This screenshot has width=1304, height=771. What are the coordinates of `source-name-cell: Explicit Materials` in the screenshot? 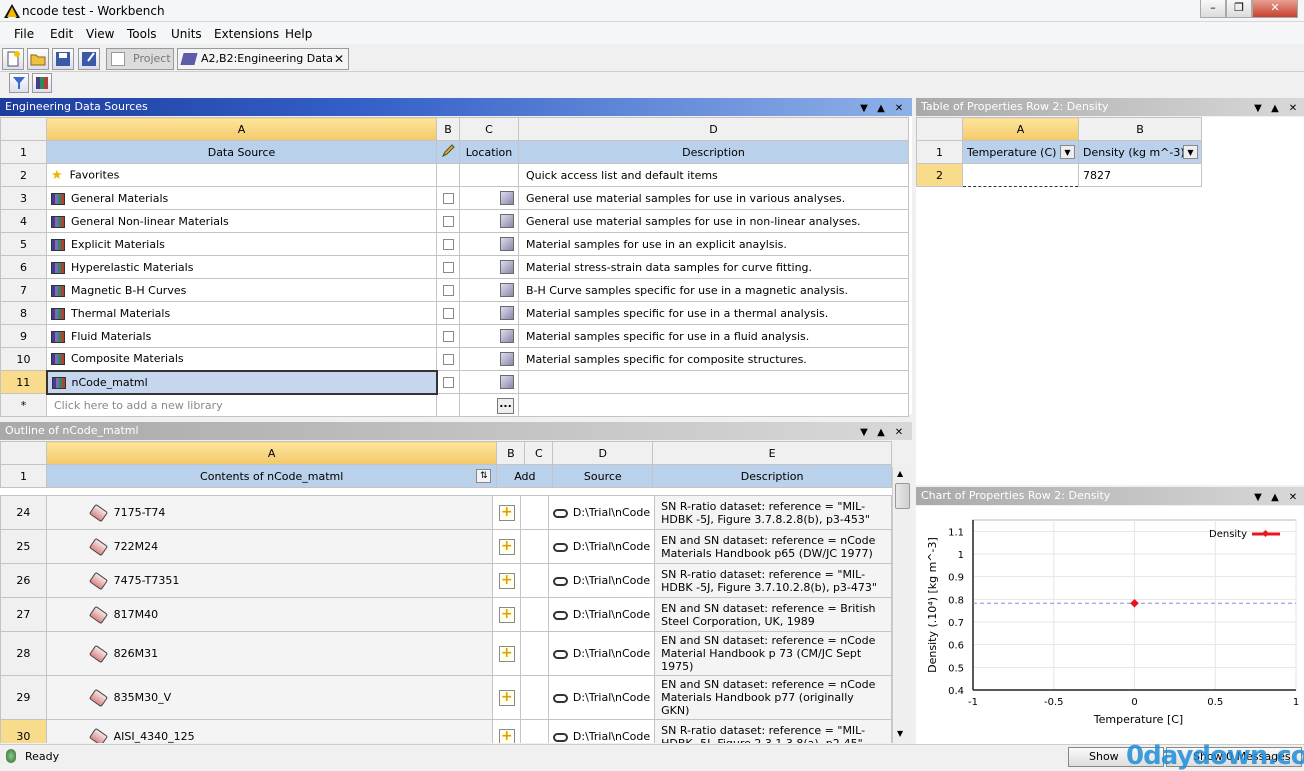 It's located at (241, 244).